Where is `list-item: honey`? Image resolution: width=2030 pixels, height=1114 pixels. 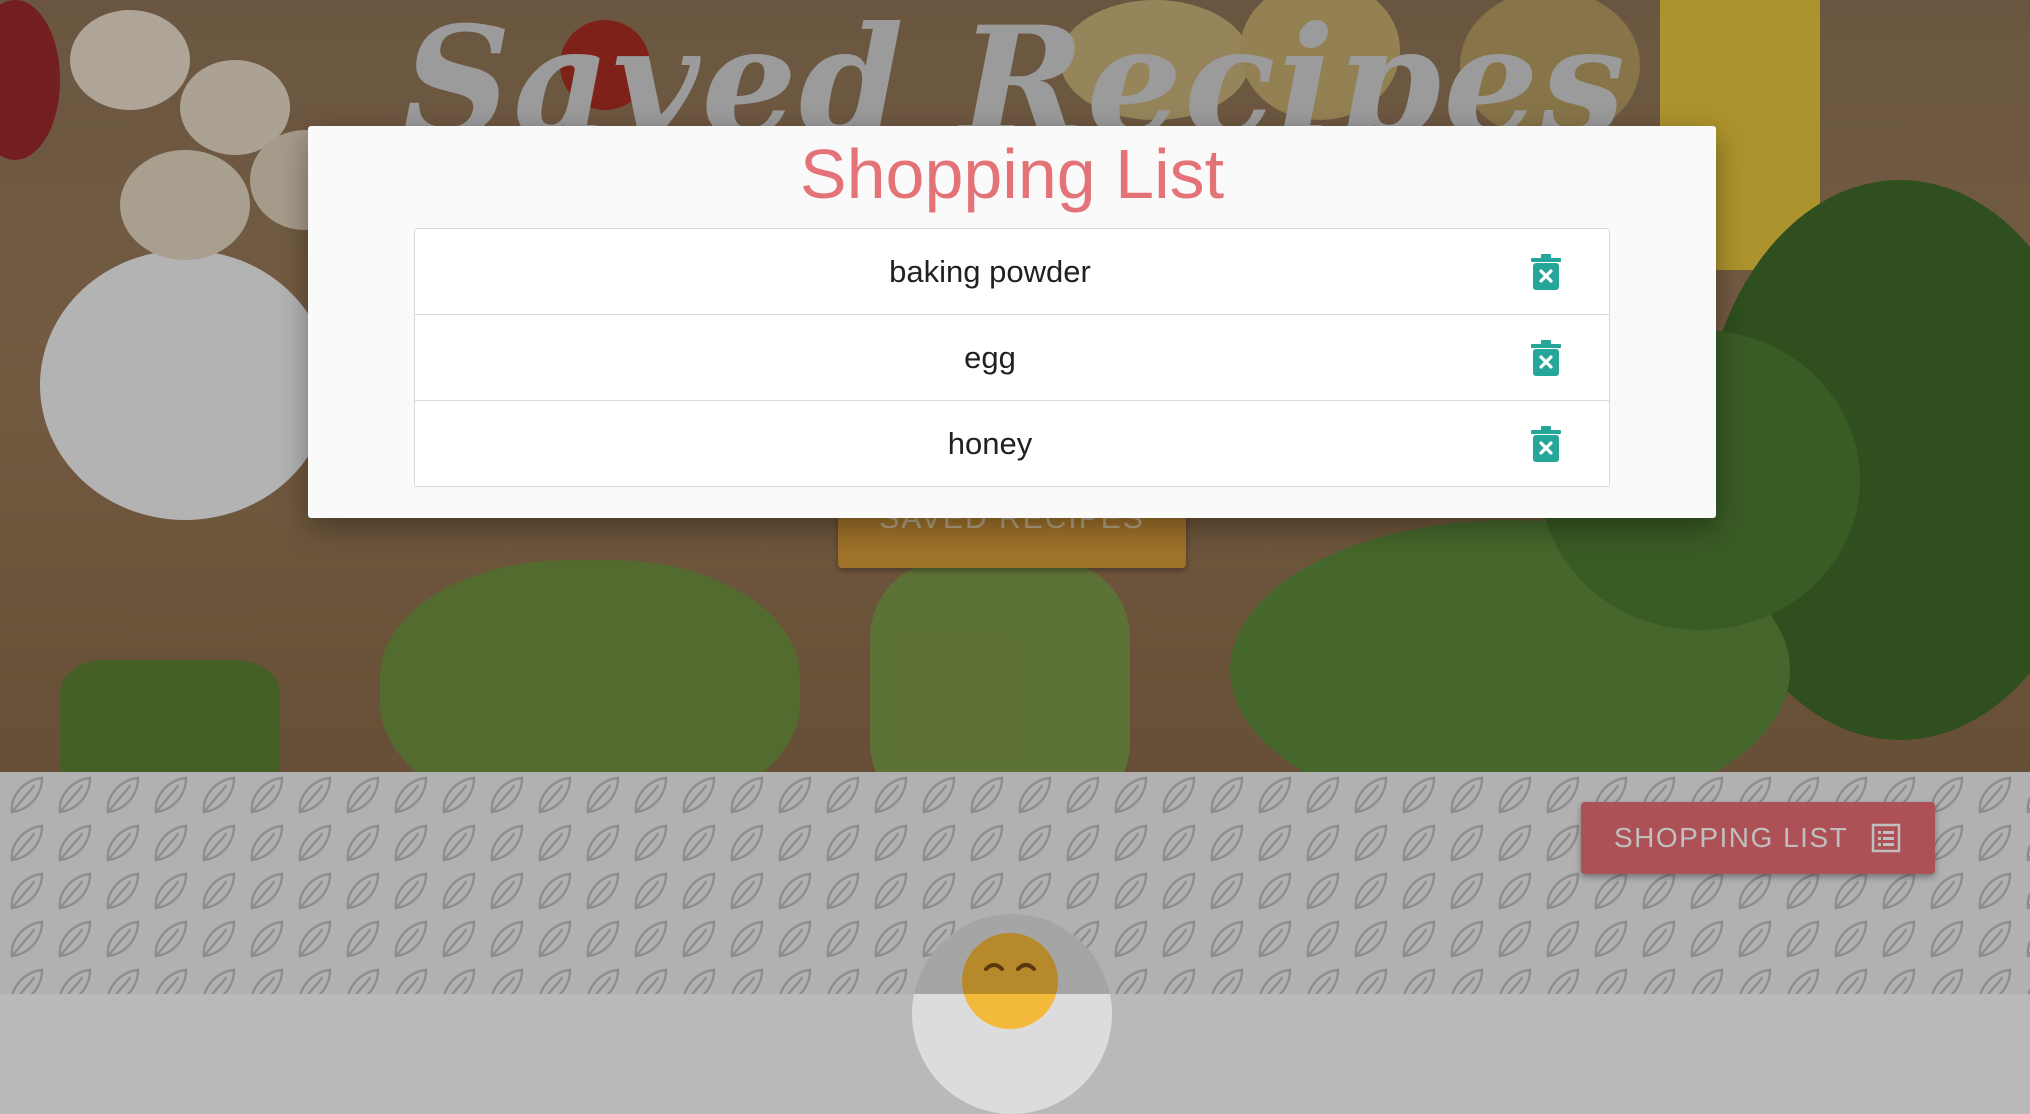 list-item: honey is located at coordinates (1012, 443).